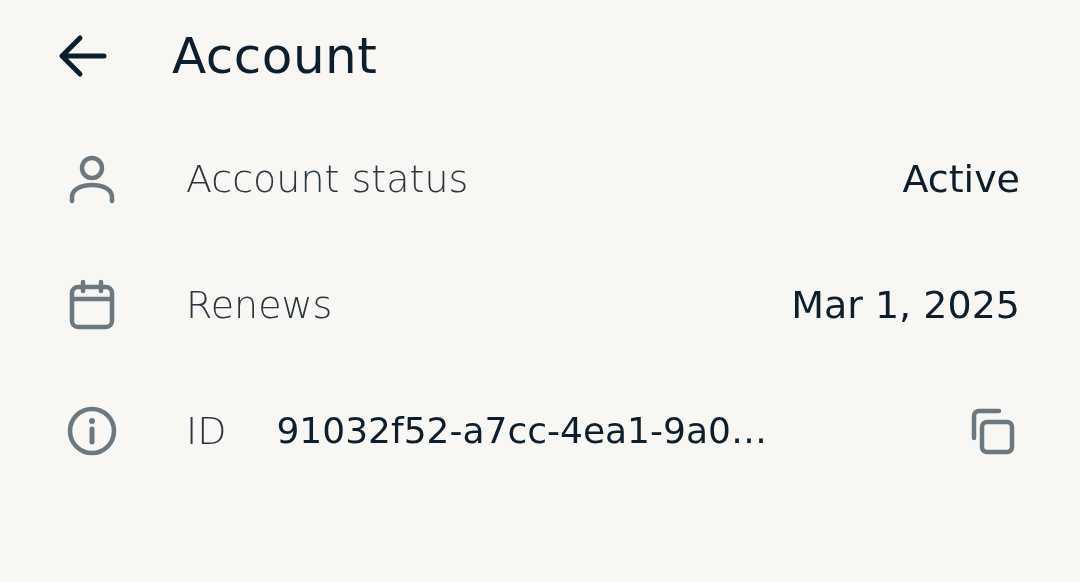  What do you see at coordinates (259, 305) in the screenshot?
I see `row-label: Renews` at bounding box center [259, 305].